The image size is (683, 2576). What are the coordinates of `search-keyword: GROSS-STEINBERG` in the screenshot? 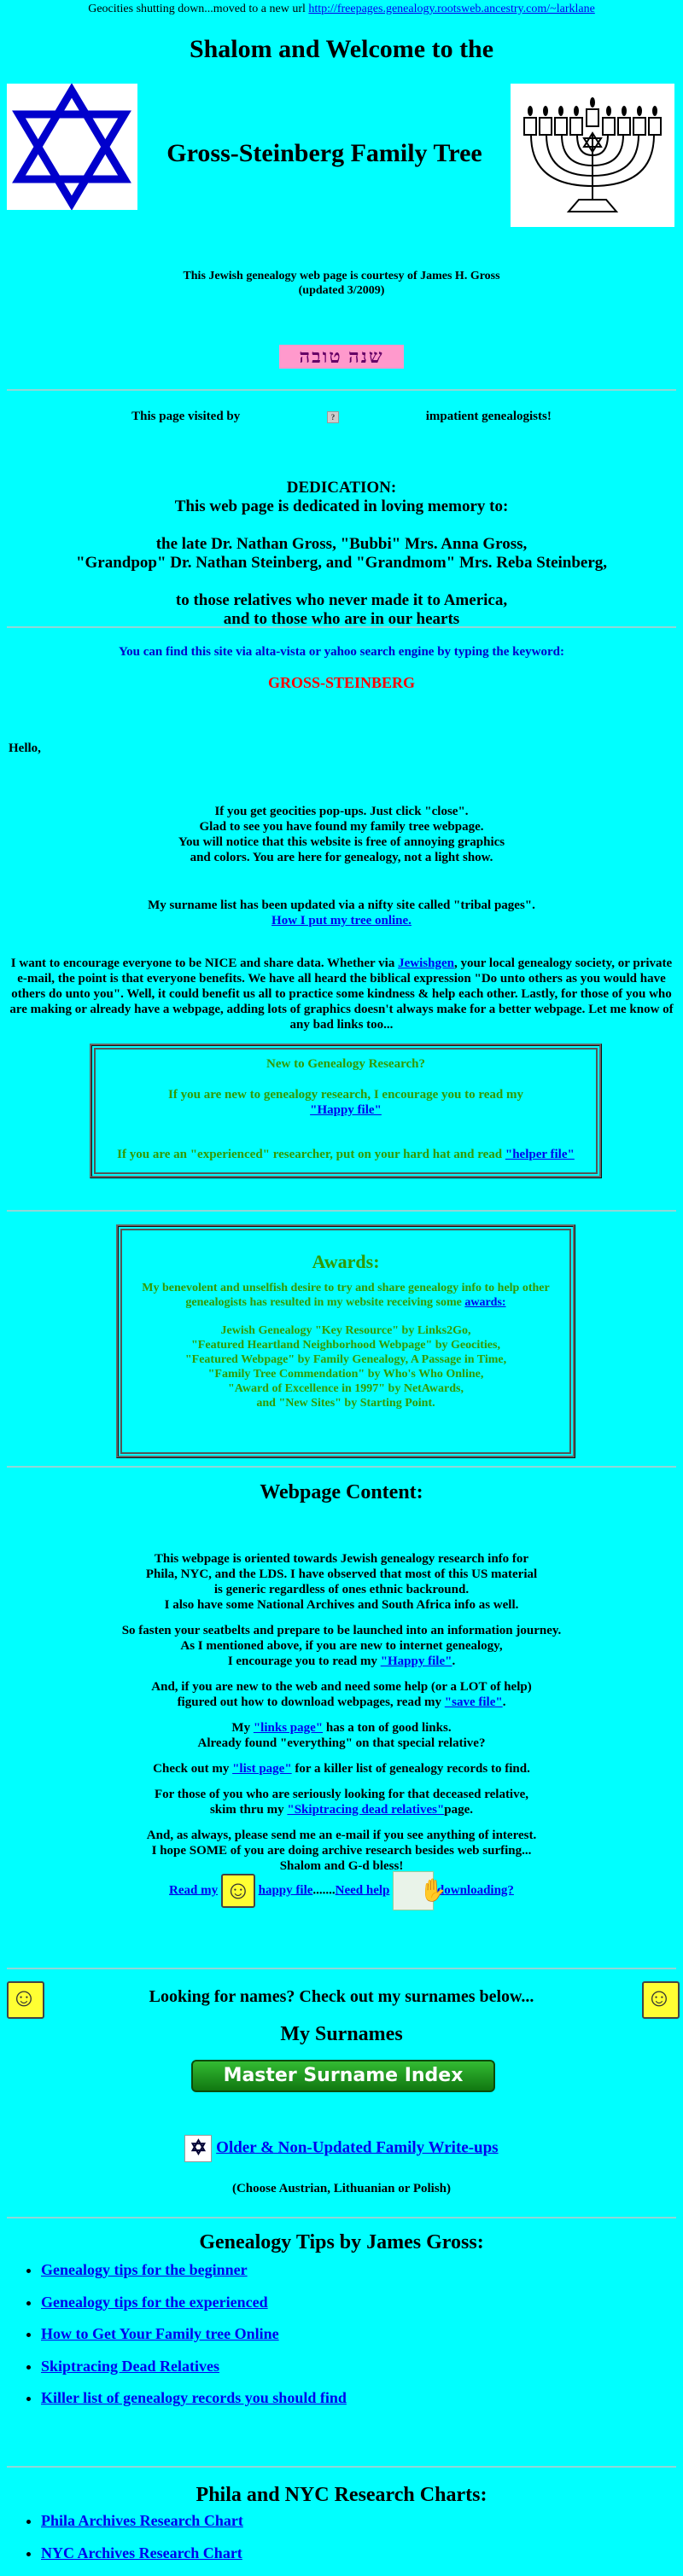 It's located at (341, 682).